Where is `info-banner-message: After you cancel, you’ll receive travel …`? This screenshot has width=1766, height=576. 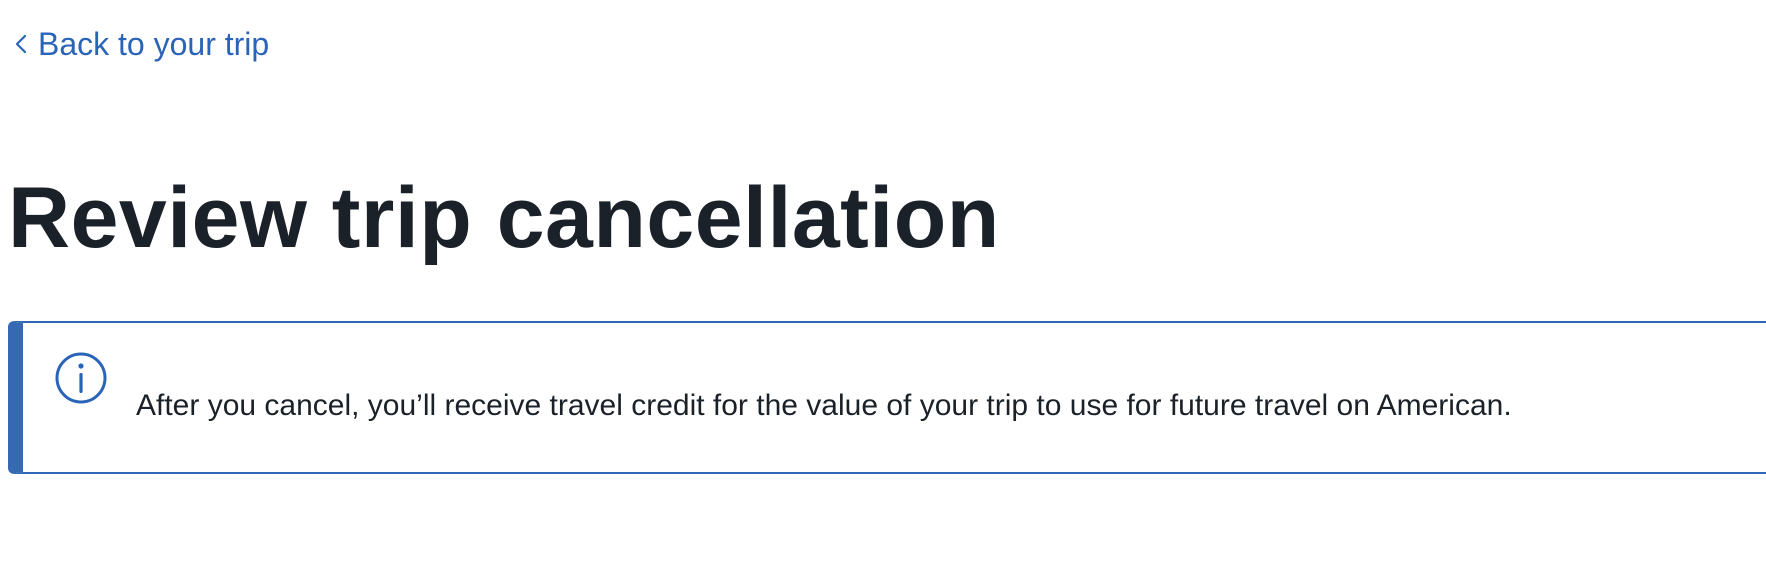 info-banner-message: After you cancel, you’ll receive travel … is located at coordinates (824, 405).